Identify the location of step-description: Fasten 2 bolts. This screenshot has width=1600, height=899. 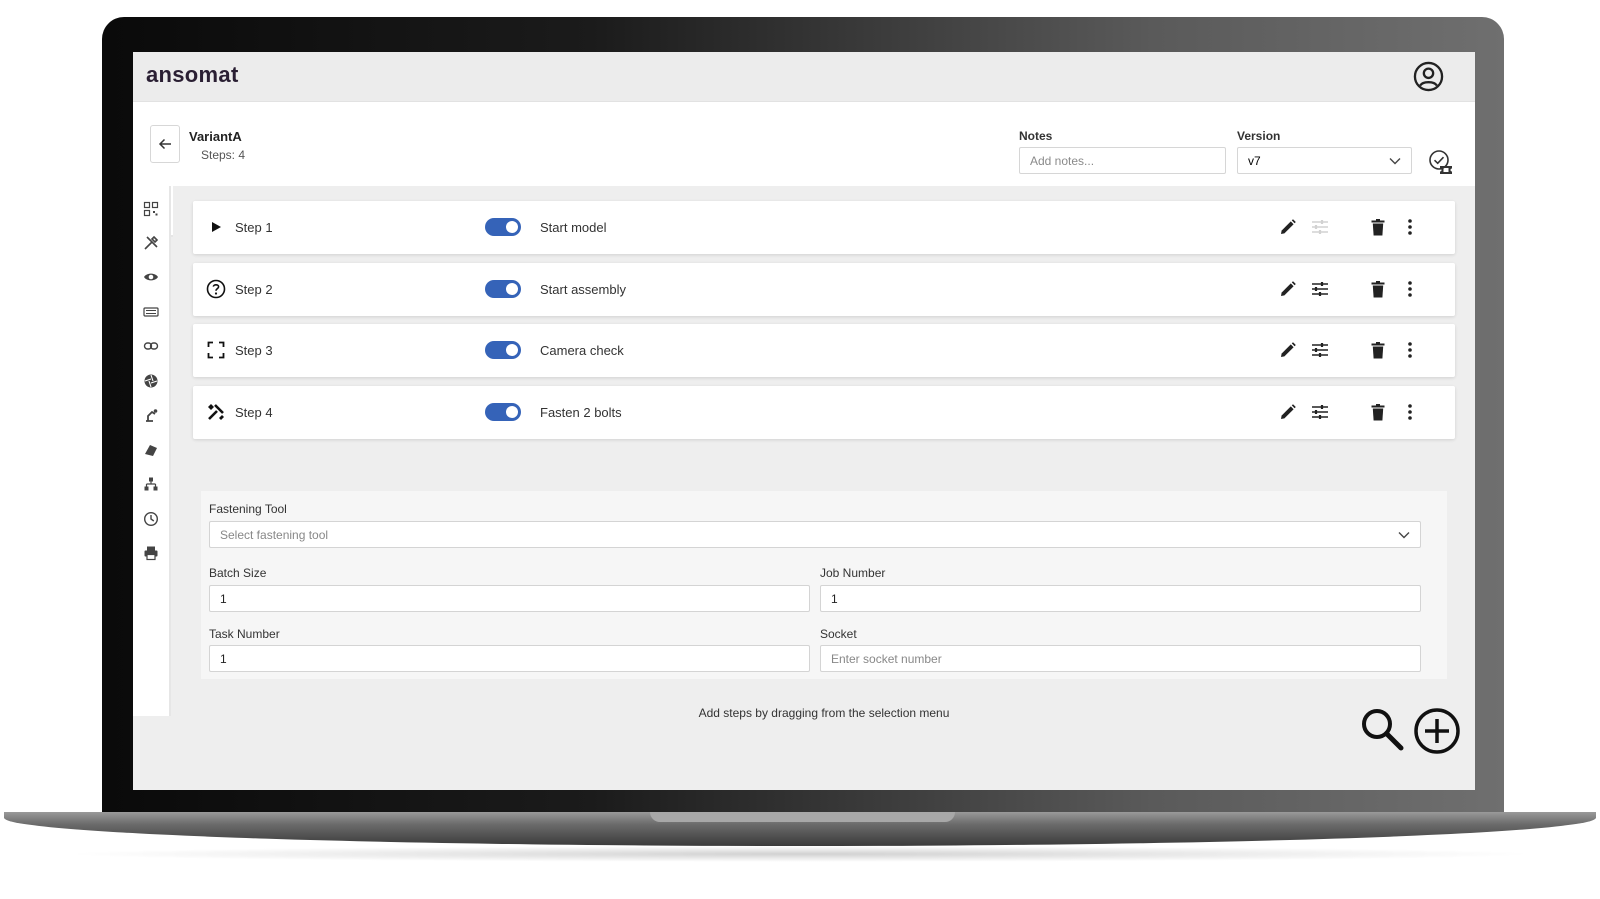
(581, 412).